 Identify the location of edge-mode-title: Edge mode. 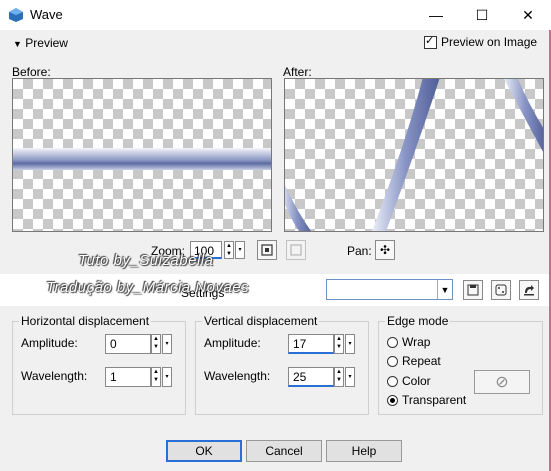
(418, 321).